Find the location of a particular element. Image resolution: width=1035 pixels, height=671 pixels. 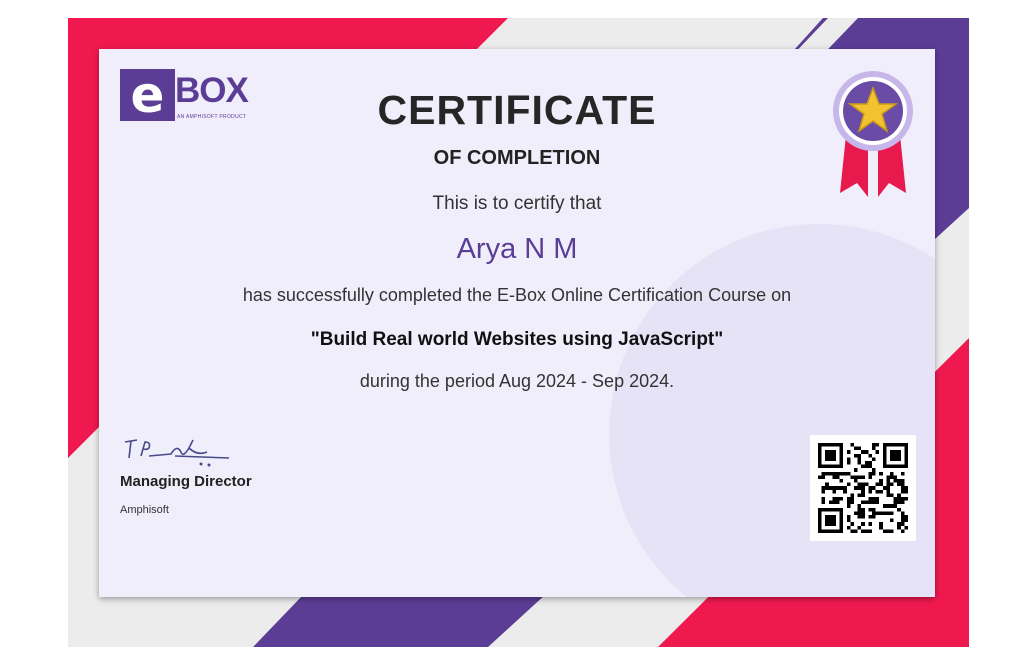

signatory-organization: Amphisoft is located at coordinates (144, 510).